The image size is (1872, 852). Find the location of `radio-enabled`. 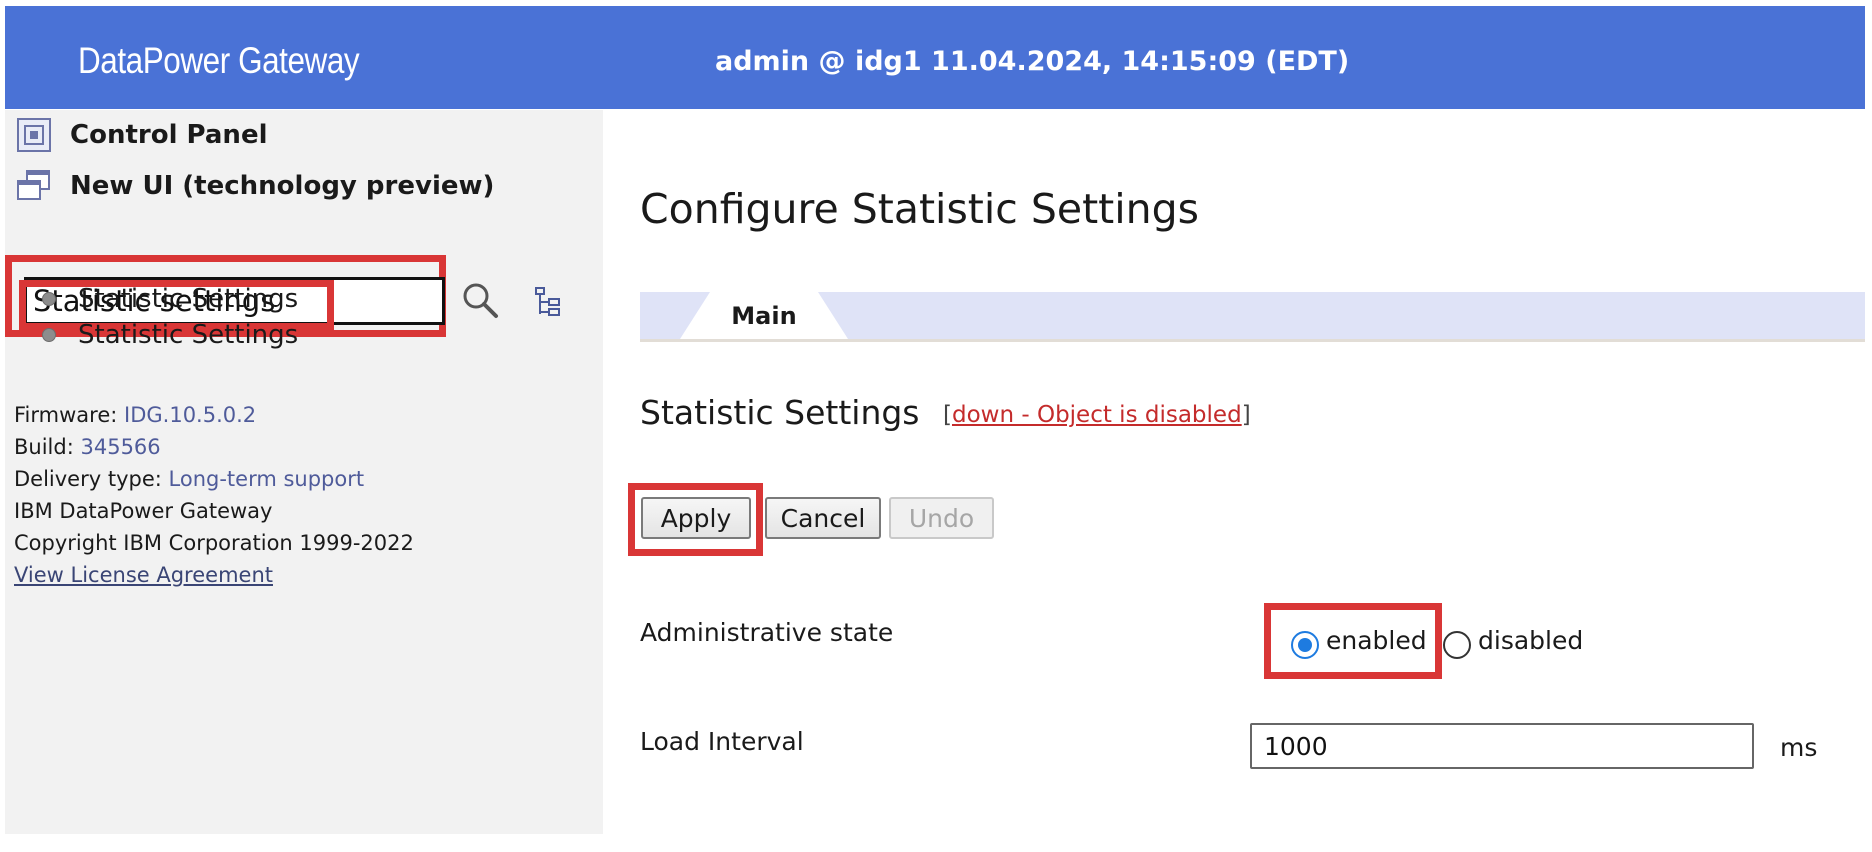

radio-enabled is located at coordinates (1305, 645).